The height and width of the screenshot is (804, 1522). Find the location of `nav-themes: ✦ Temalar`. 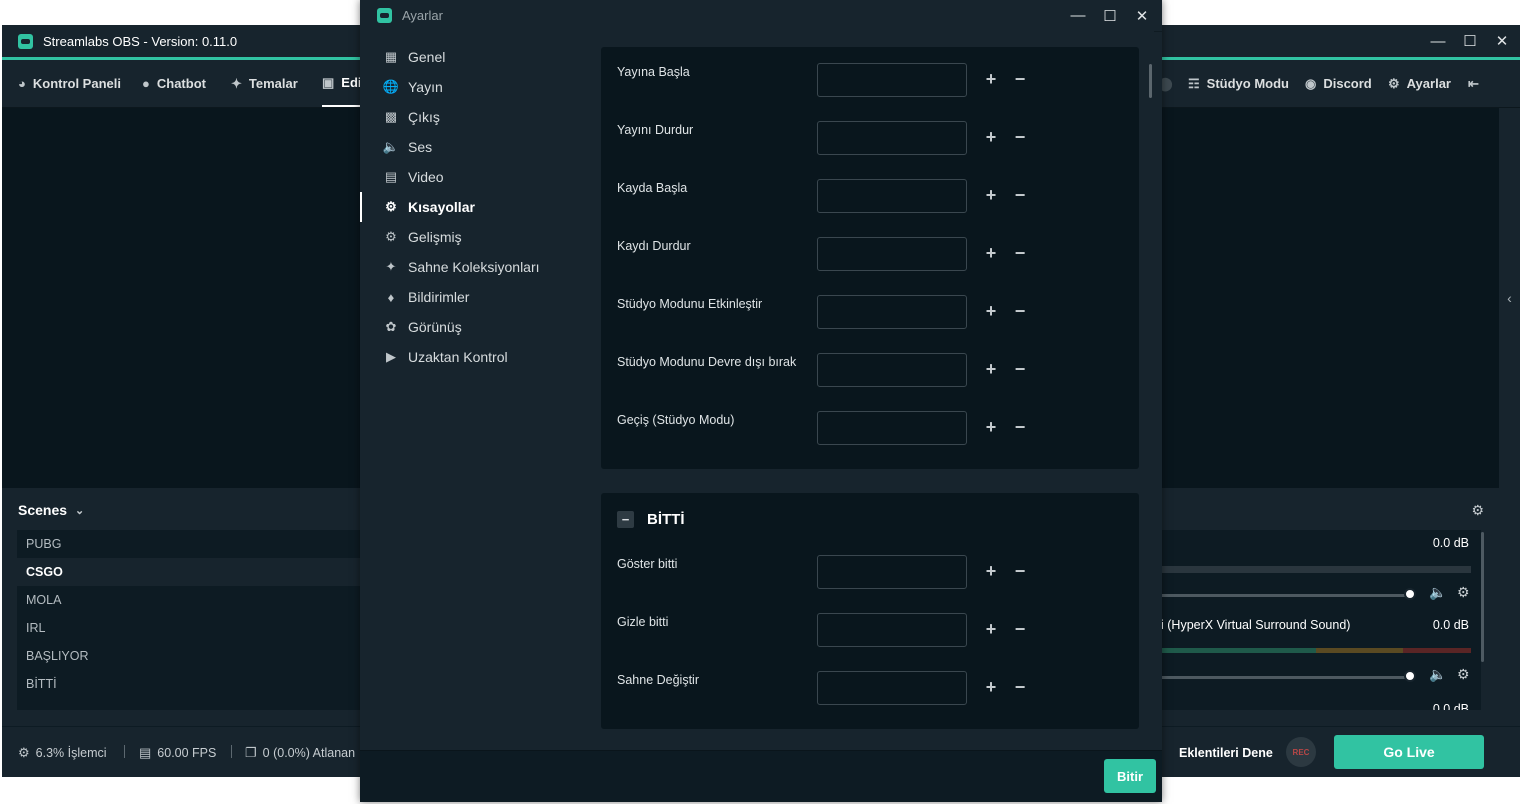

nav-themes: ✦ Temalar is located at coordinates (264, 83).